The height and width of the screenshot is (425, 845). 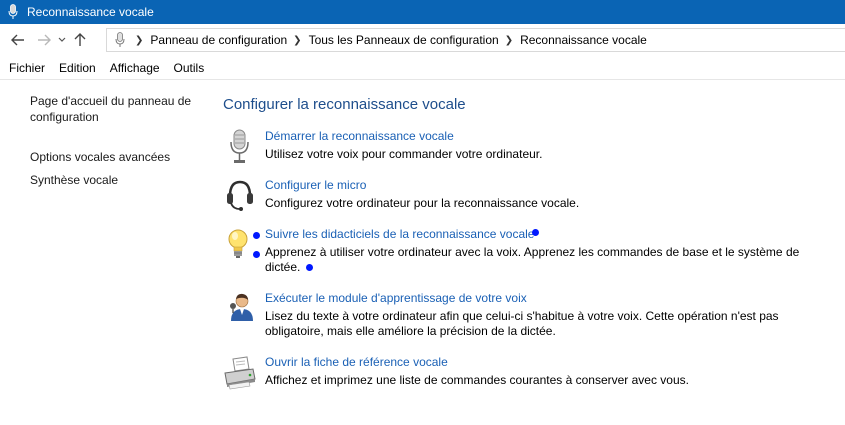 I want to click on forward-arrow-icon, so click(x=44, y=40).